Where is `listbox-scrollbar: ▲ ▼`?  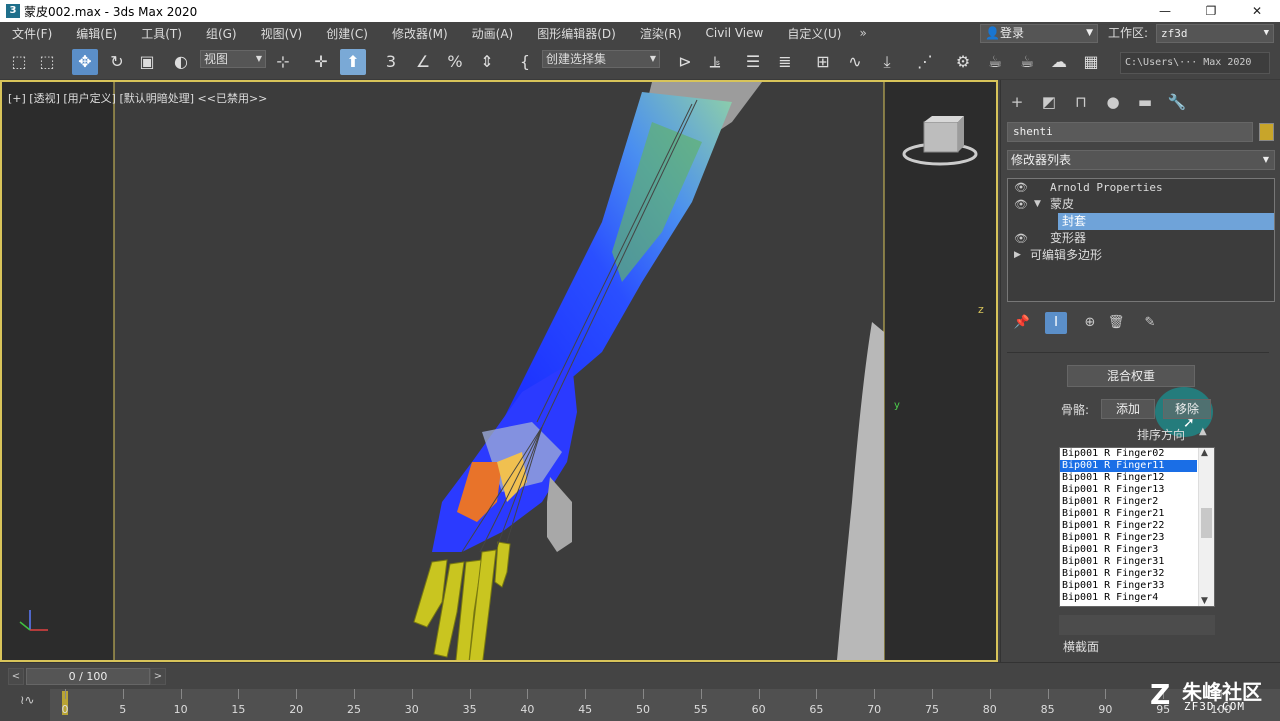 listbox-scrollbar: ▲ ▼ is located at coordinates (1206, 527).